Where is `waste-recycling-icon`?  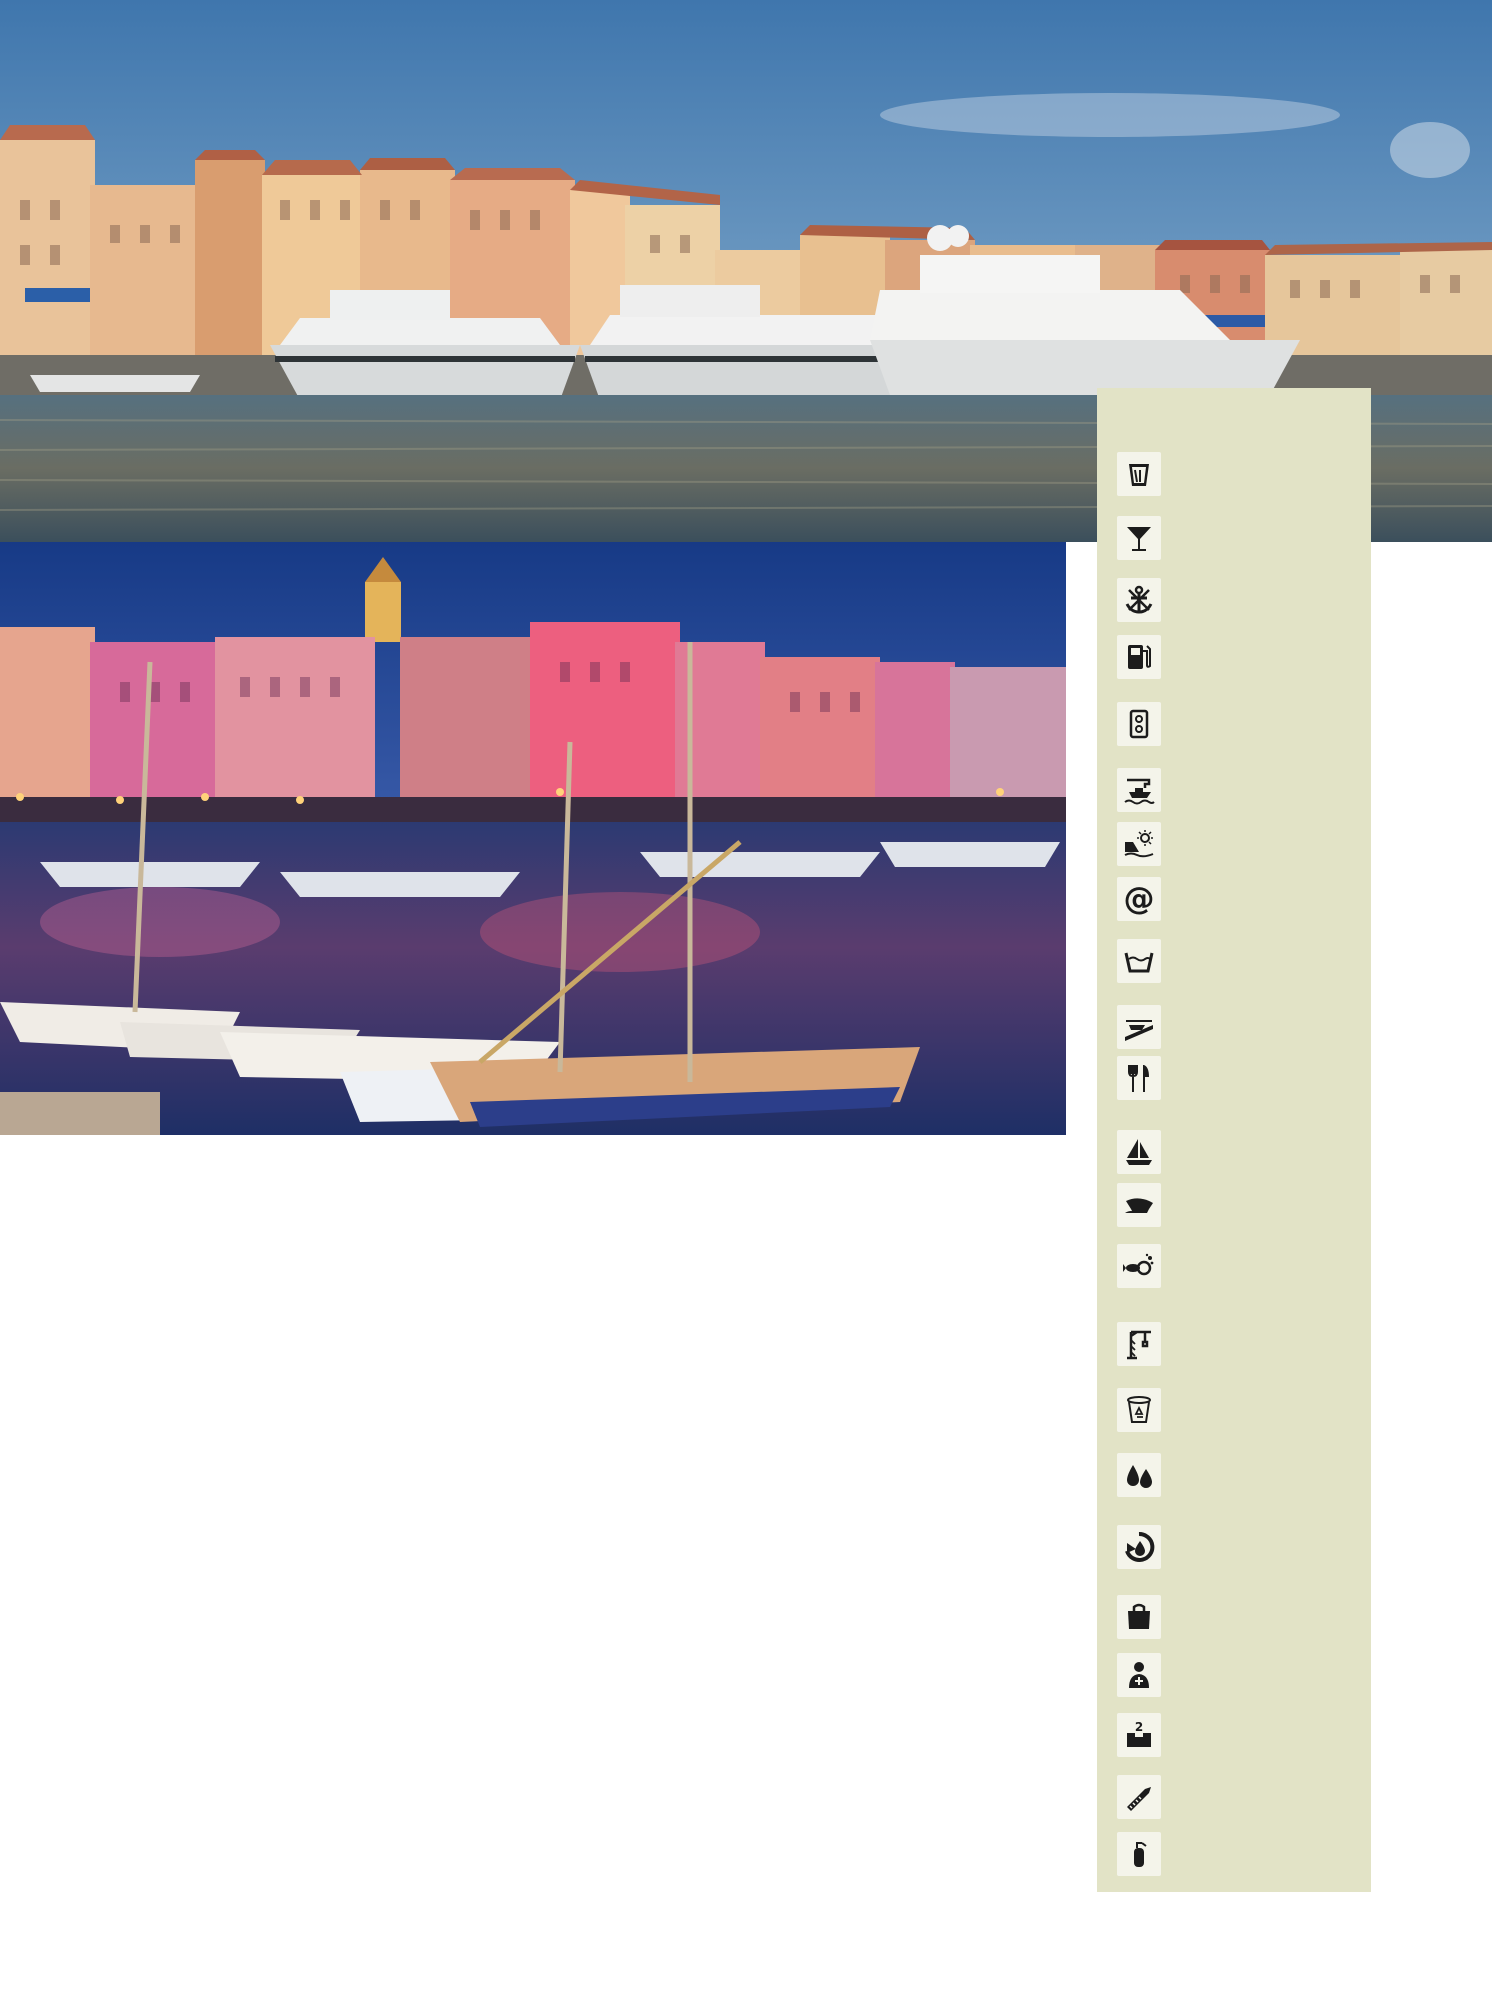
waste-recycling-icon is located at coordinates (1139, 1410).